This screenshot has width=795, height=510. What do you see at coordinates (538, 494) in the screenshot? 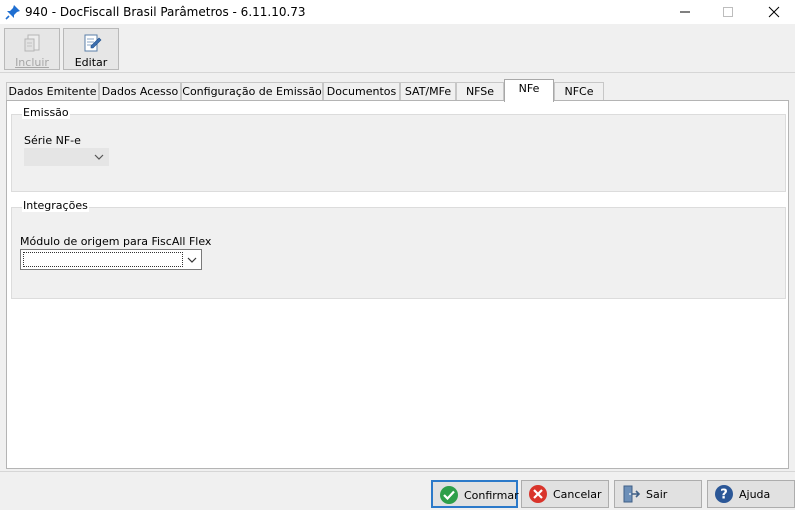
I see `cancel-circle-icon` at bounding box center [538, 494].